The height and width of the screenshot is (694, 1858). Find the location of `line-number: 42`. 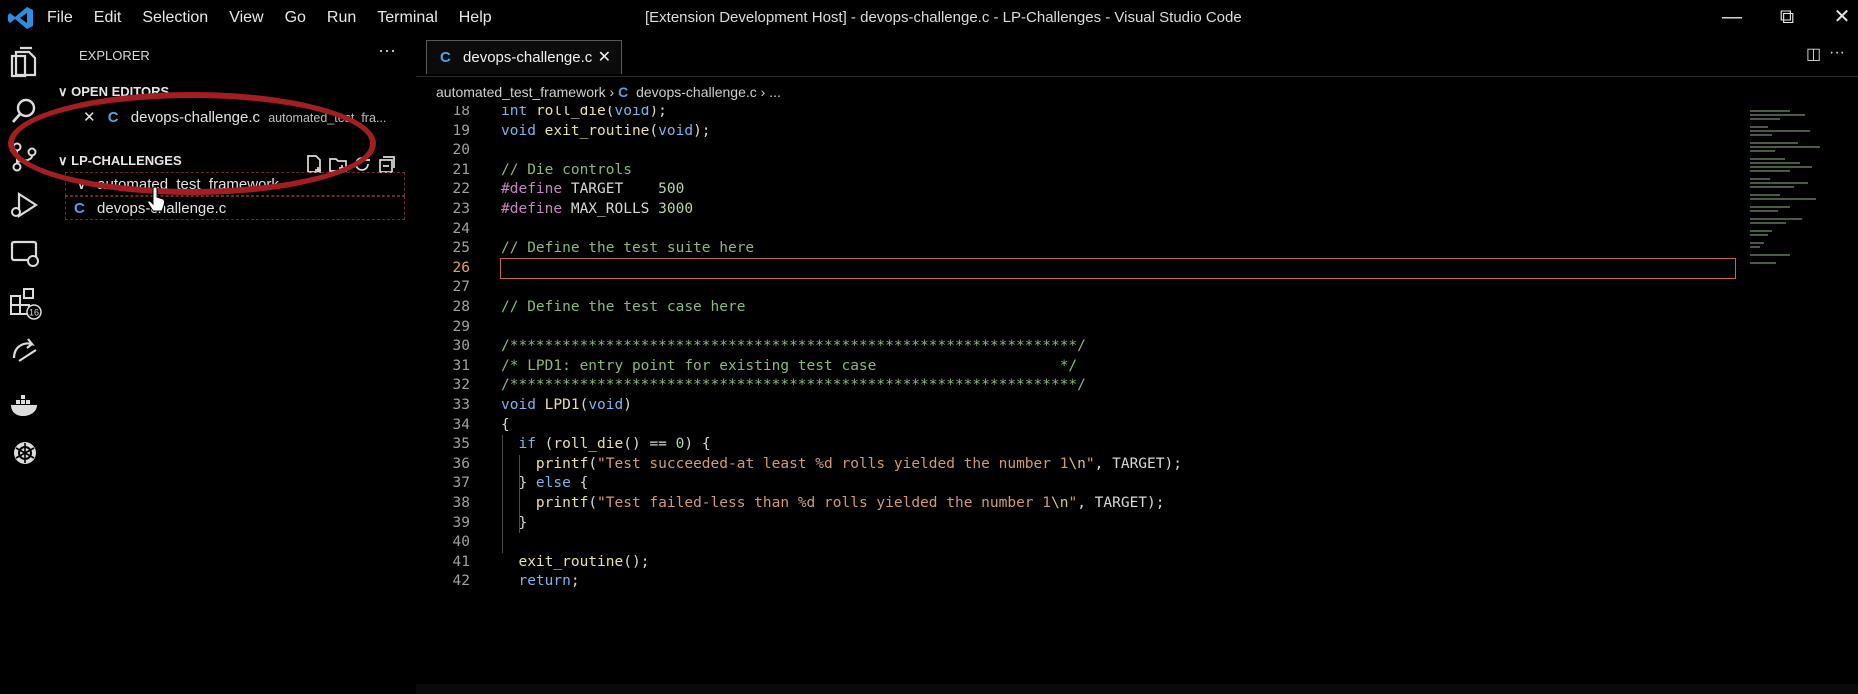

line-number: 42 is located at coordinates (461, 581).